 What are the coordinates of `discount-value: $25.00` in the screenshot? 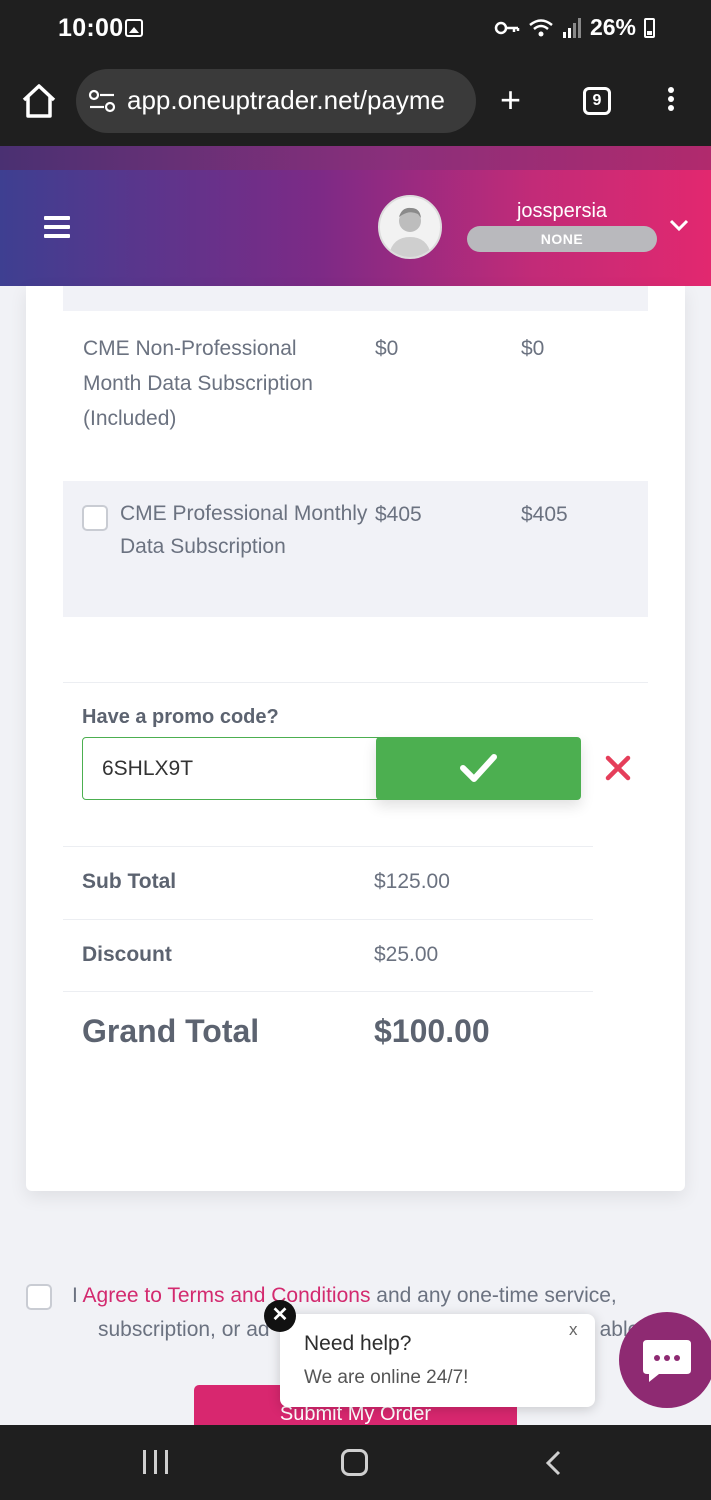 It's located at (406, 954).